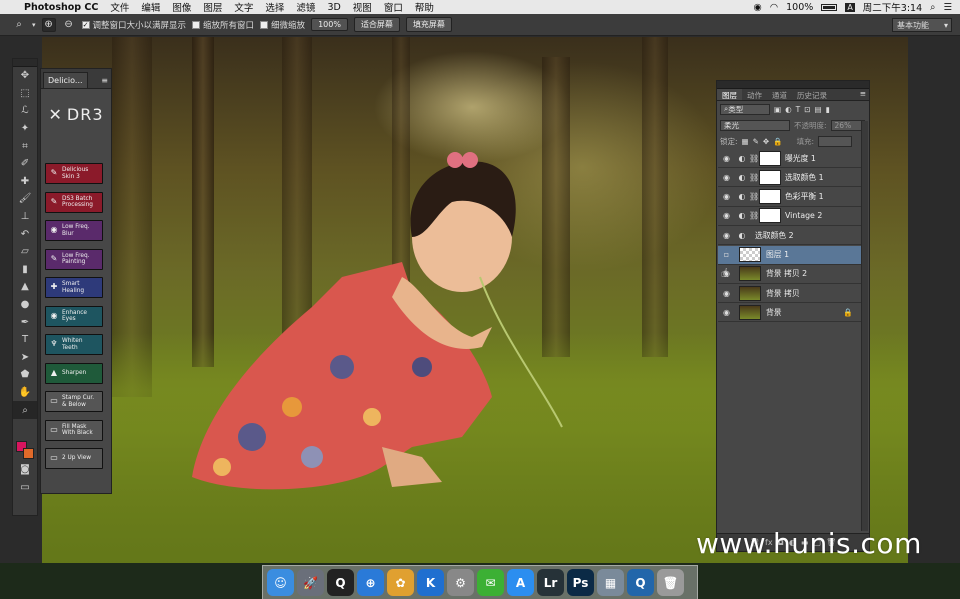 The height and width of the screenshot is (599, 960). What do you see at coordinates (828, 109) in the screenshot?
I see `filter-toggle-icon: ▮` at bounding box center [828, 109].